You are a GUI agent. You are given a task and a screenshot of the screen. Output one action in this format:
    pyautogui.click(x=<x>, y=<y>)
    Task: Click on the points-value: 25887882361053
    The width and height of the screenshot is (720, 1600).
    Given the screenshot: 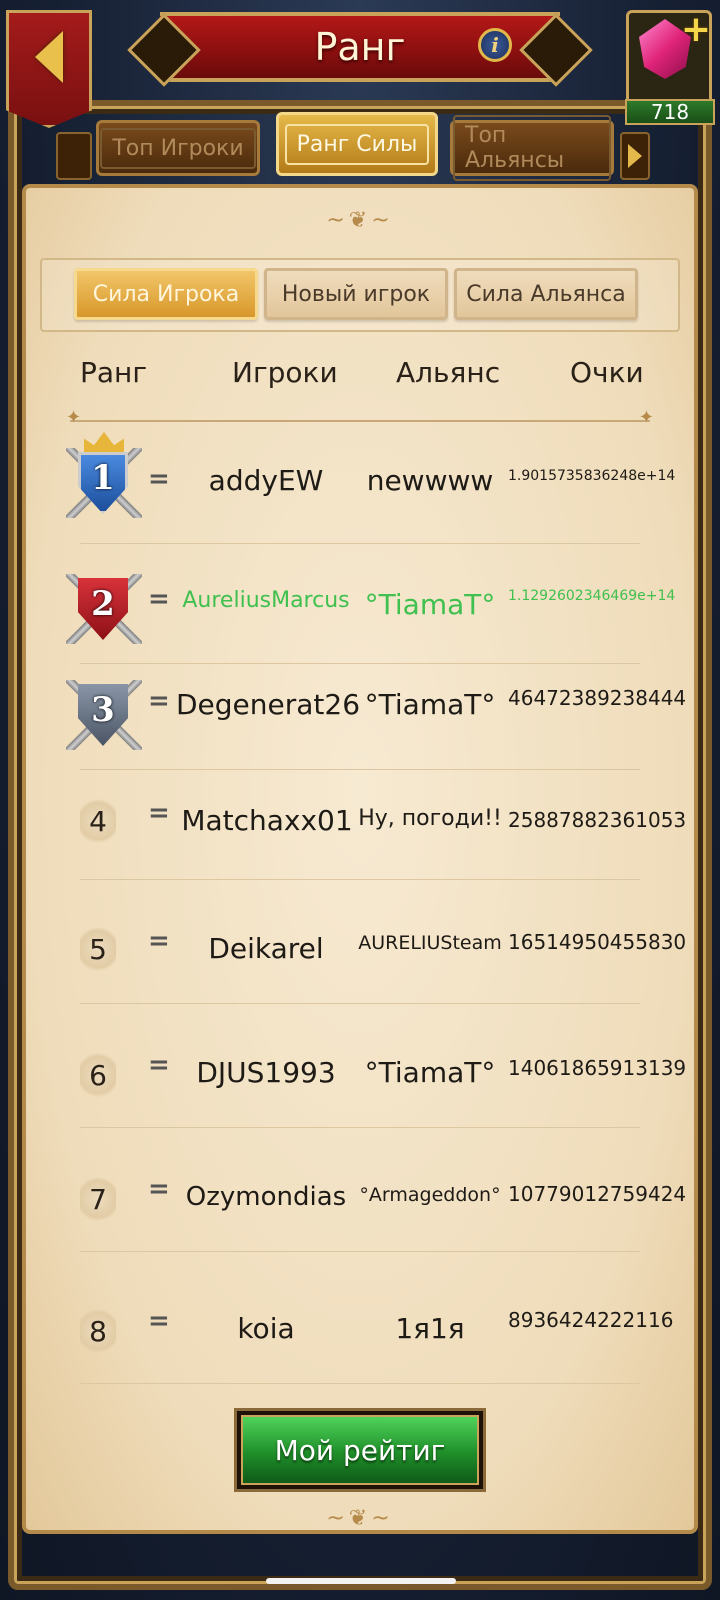 What is the action you would take?
    pyautogui.click(x=597, y=820)
    